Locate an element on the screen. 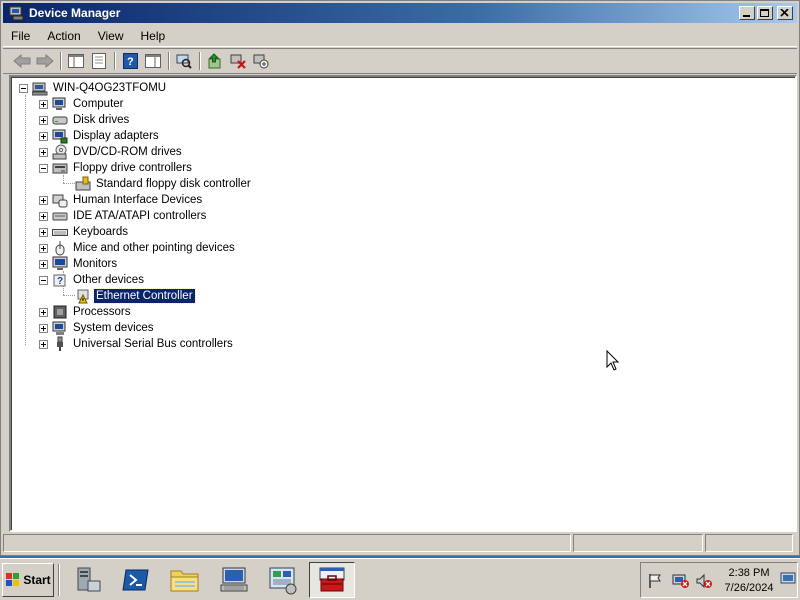 The image size is (800, 600). monitor-icon is located at coordinates (60, 264).